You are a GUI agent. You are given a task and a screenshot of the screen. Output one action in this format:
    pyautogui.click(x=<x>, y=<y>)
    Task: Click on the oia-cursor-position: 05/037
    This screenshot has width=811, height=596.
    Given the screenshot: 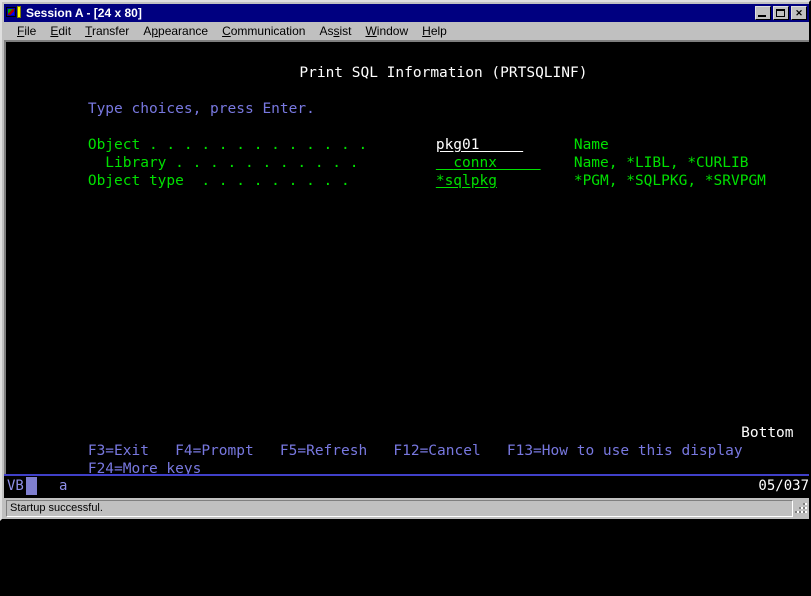 What is the action you would take?
    pyautogui.click(x=783, y=486)
    